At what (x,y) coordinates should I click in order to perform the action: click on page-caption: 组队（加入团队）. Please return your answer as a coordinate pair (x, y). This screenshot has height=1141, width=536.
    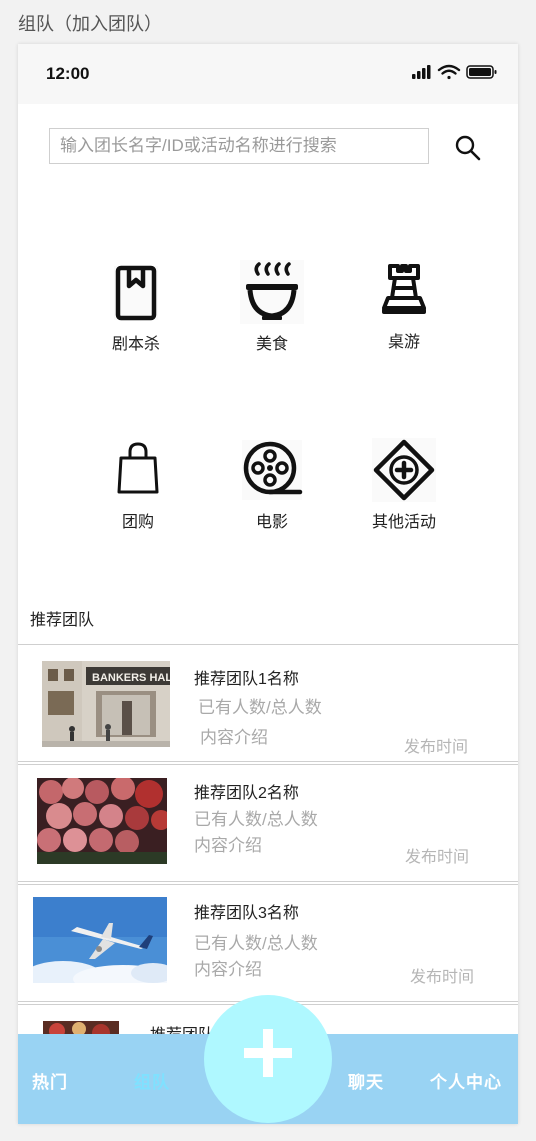
    Looking at the image, I should click on (90, 24).